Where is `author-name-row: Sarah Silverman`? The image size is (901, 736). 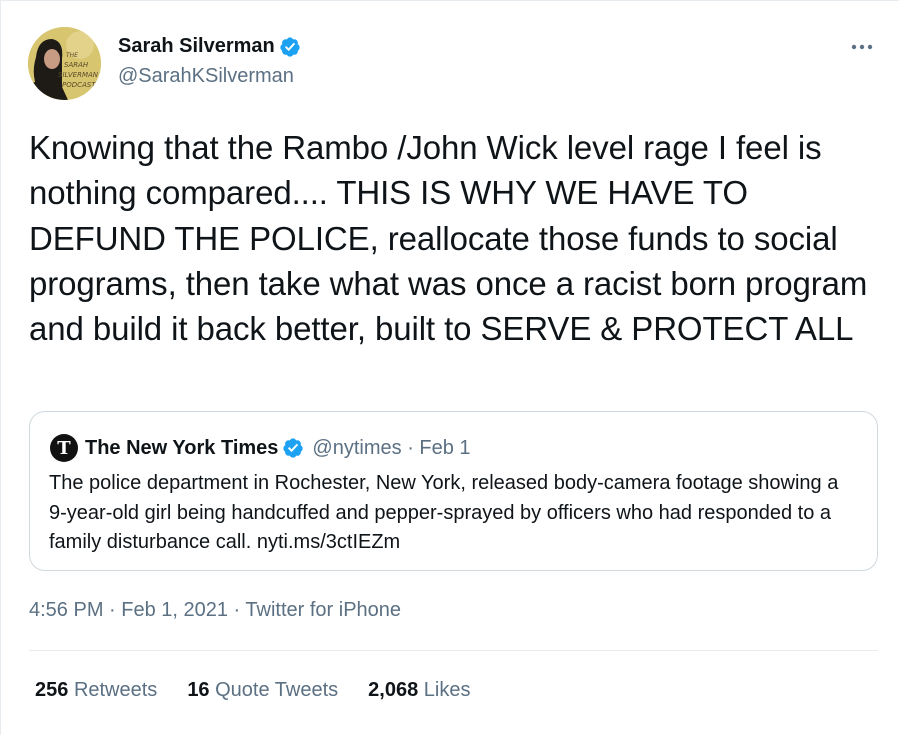
author-name-row: Sarah Silverman is located at coordinates (209, 46).